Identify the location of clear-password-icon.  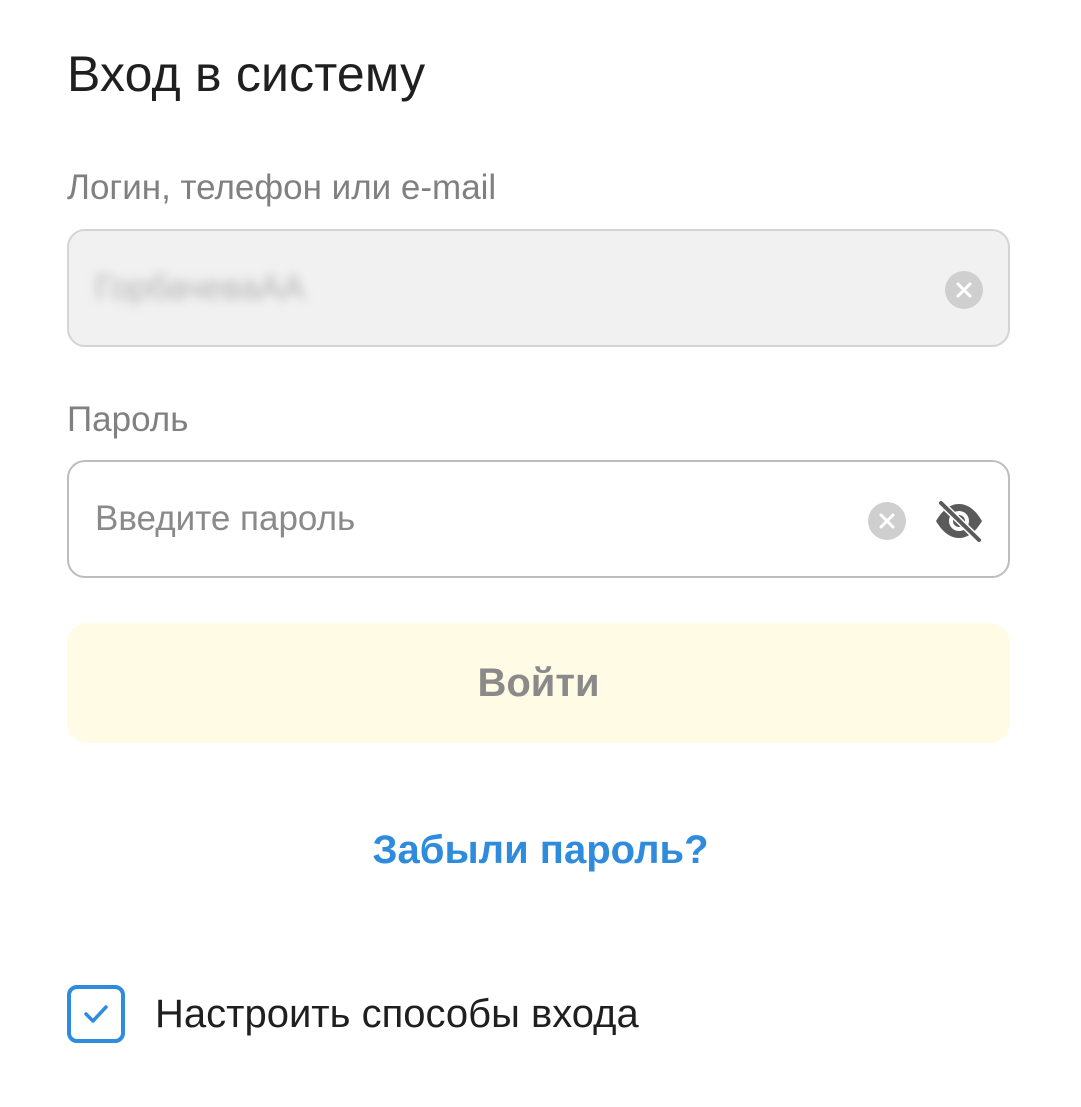
(887, 521).